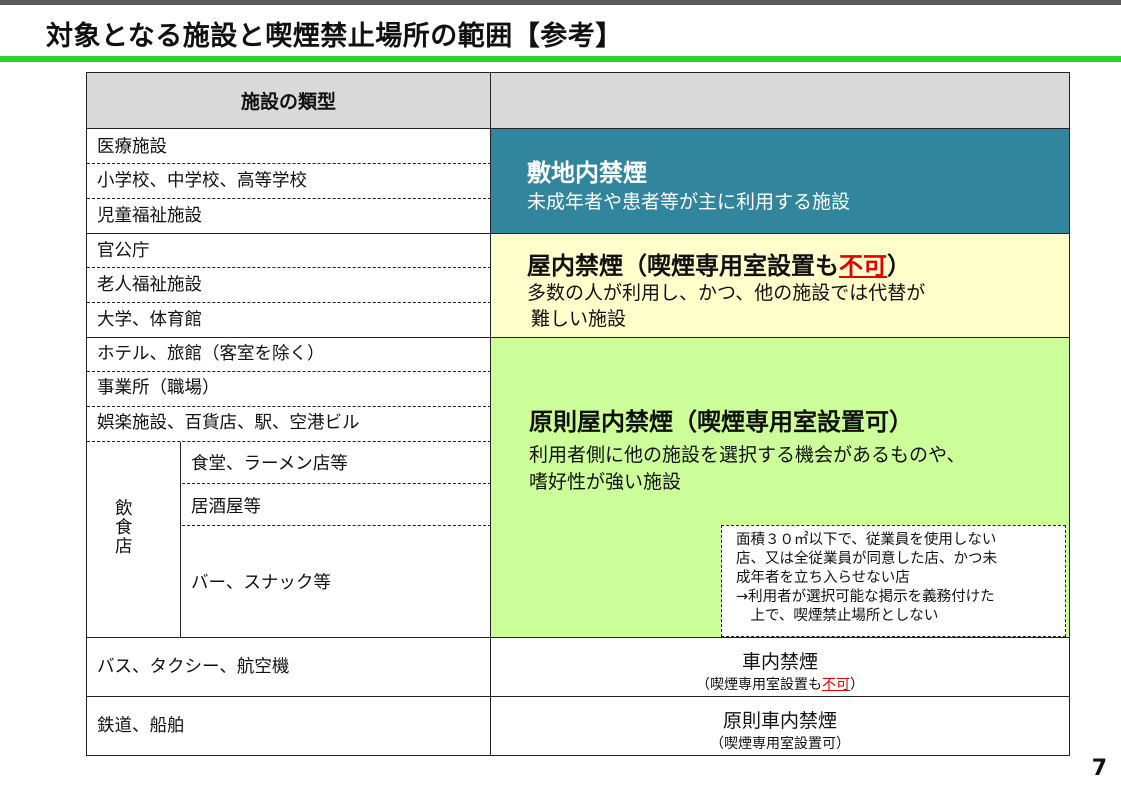  What do you see at coordinates (823, 578) in the screenshot?
I see `exemption-note-line: 成年者を立ち入らせない店` at bounding box center [823, 578].